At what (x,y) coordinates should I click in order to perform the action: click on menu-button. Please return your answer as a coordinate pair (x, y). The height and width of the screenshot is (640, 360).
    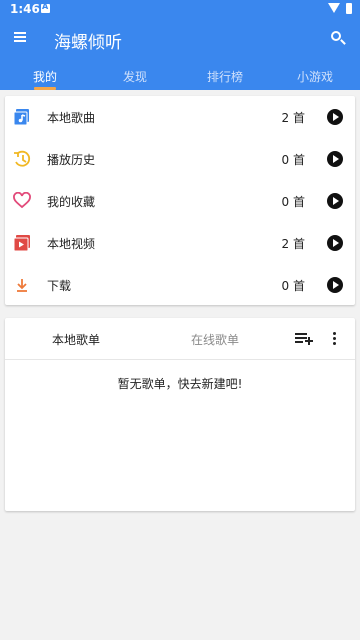
    Looking at the image, I should click on (21, 37).